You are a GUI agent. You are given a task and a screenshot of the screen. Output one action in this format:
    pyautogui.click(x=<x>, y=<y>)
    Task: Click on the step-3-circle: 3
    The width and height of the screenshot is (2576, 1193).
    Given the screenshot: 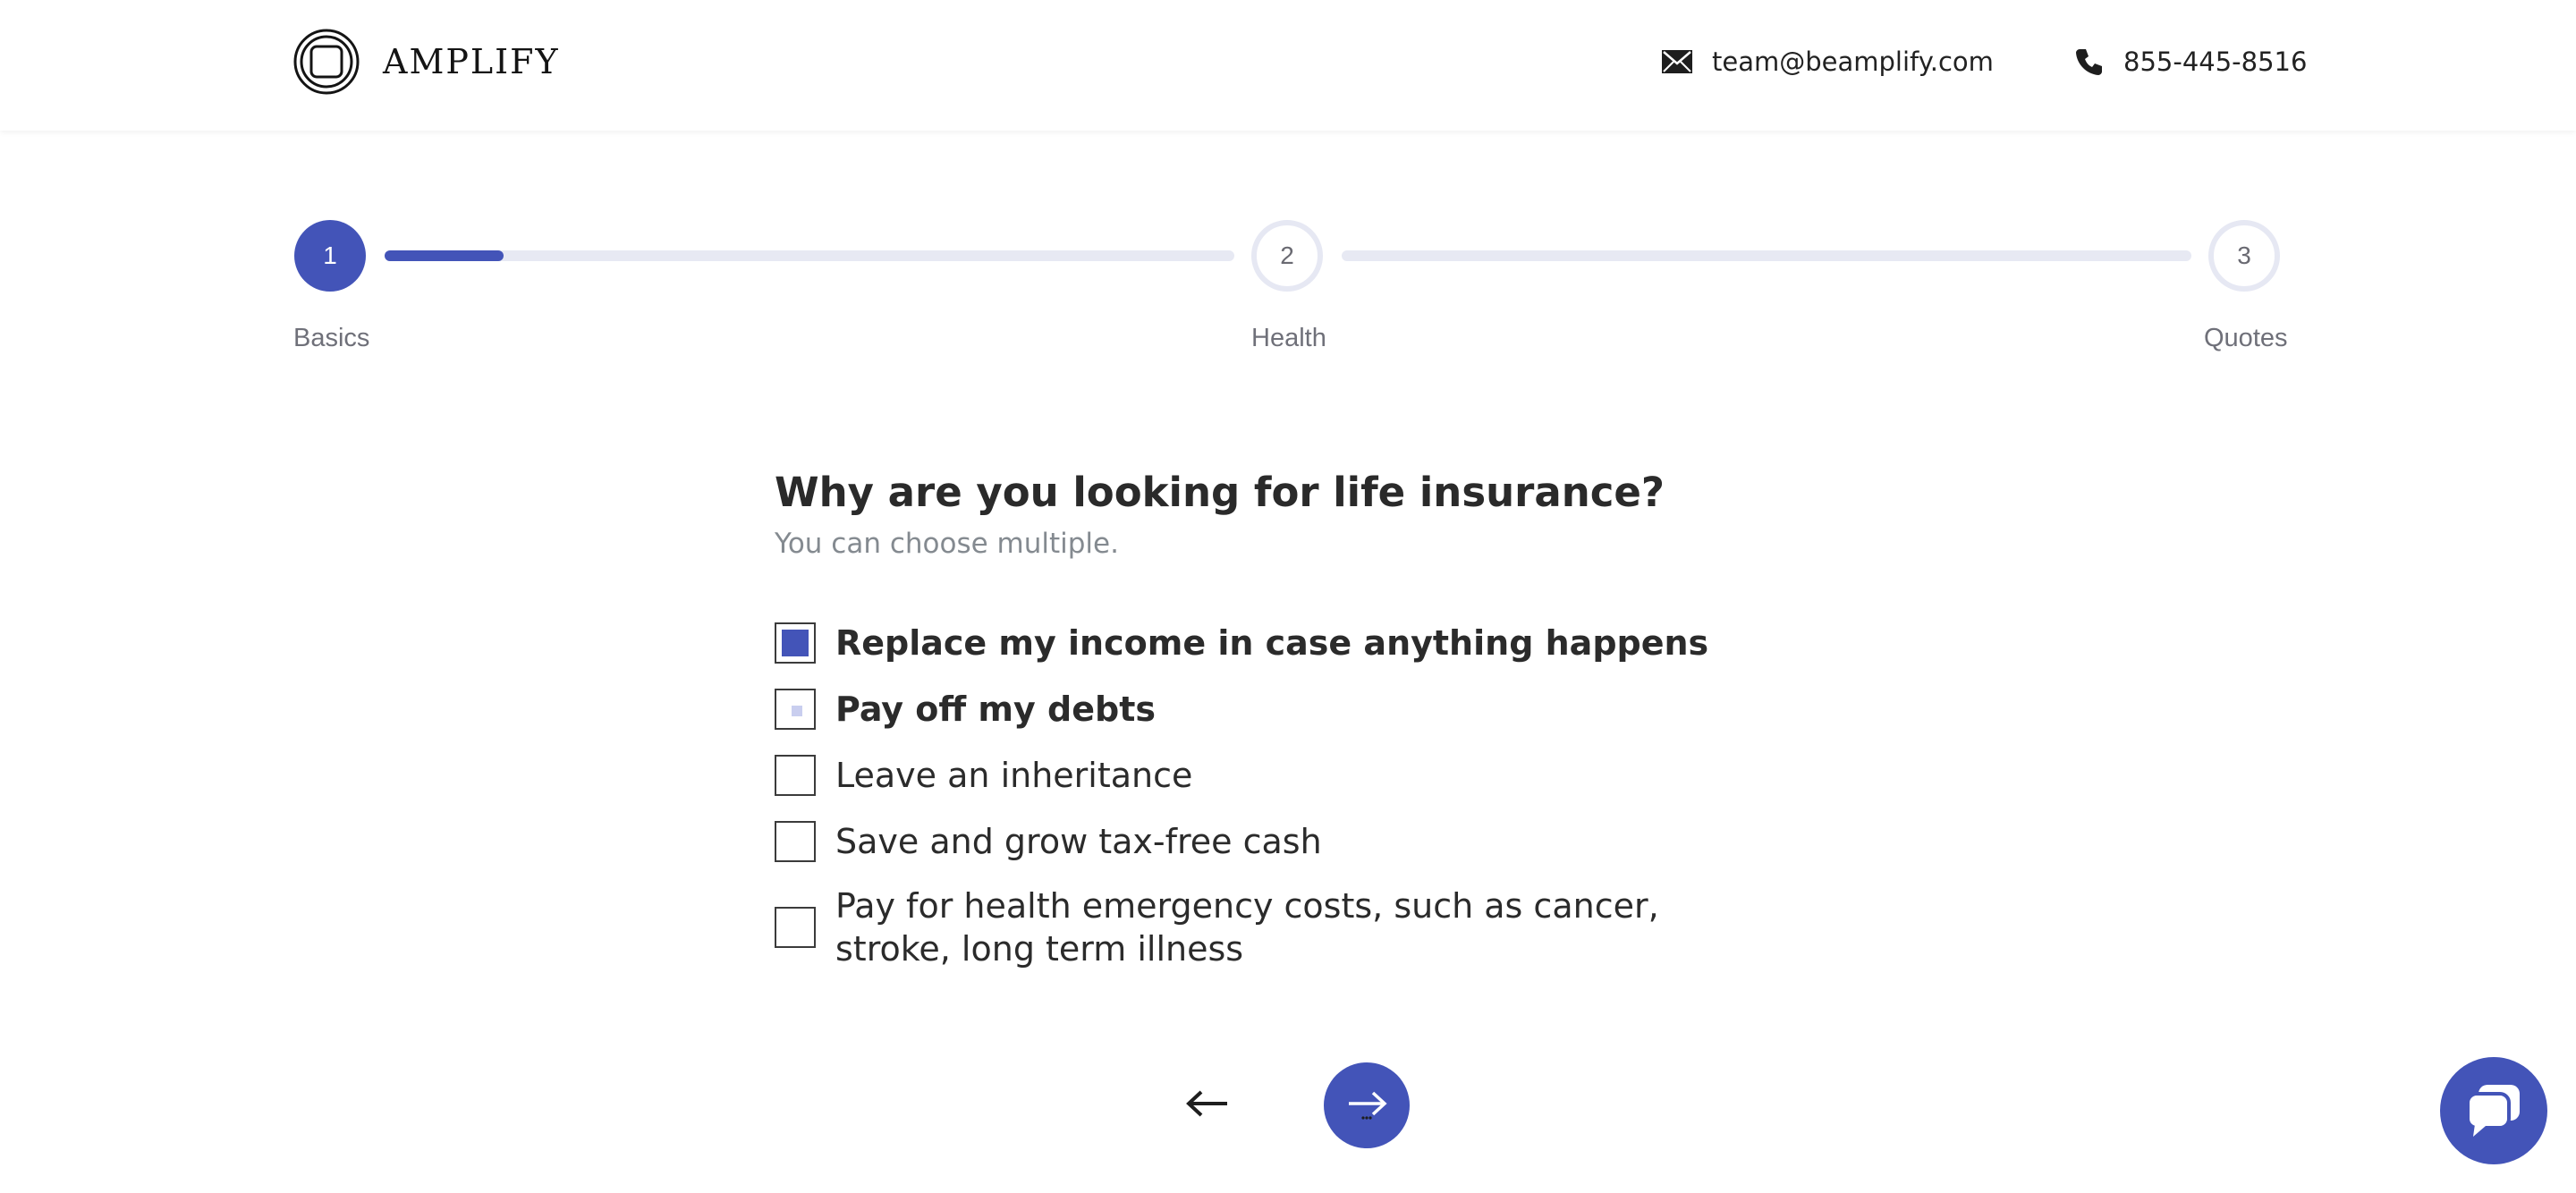 What is the action you would take?
    pyautogui.click(x=2244, y=256)
    